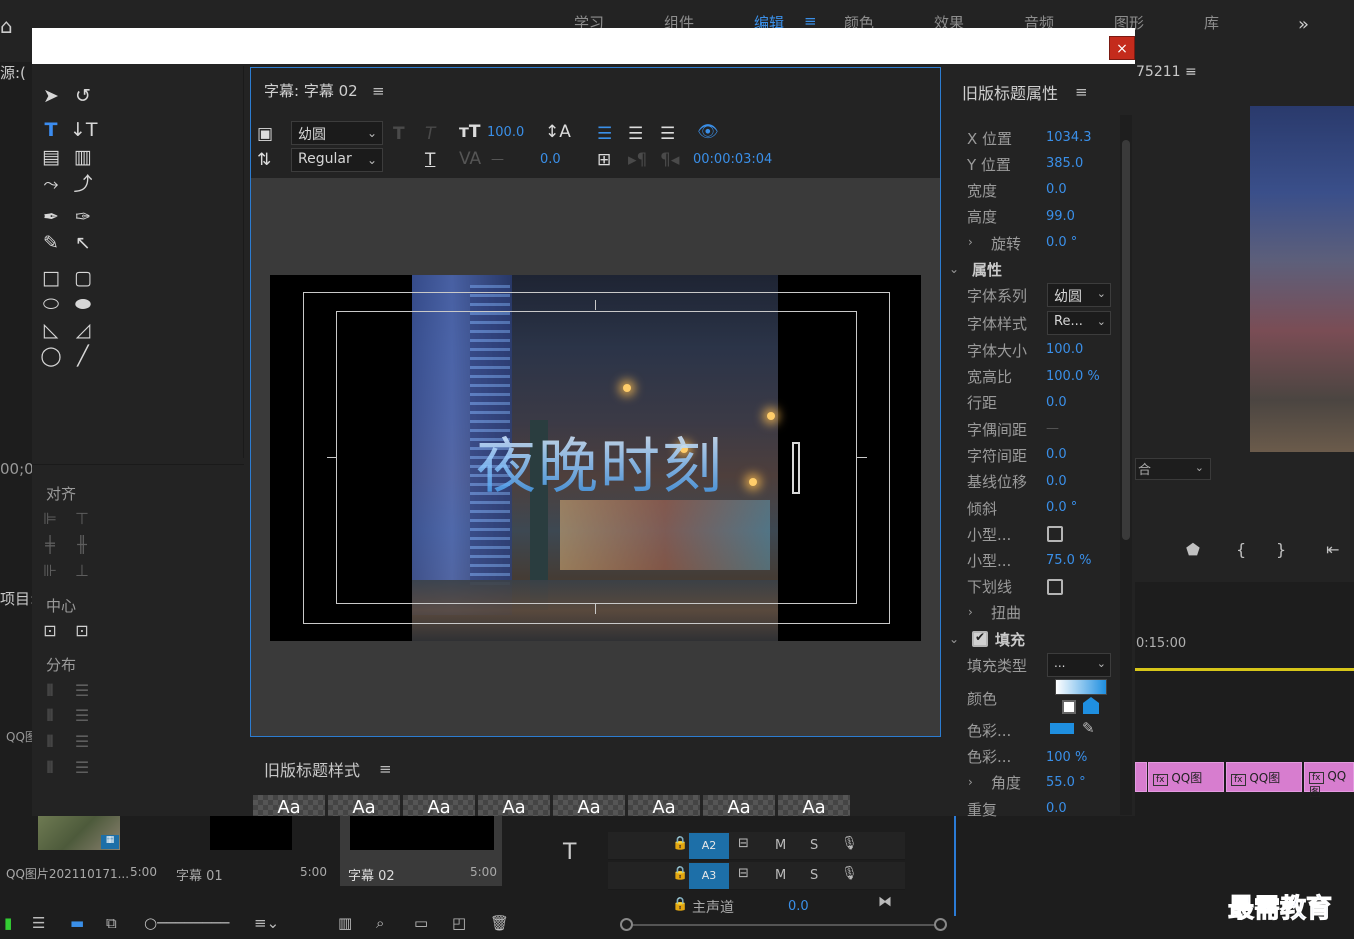 The image size is (1354, 939). Describe the element at coordinates (8, 923) in the screenshot. I see `lock-icon: ▮` at that location.